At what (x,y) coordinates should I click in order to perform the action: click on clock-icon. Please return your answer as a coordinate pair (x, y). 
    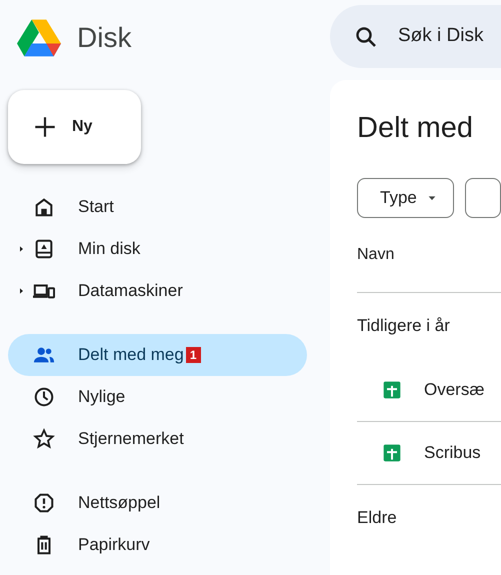
    Looking at the image, I should click on (44, 397).